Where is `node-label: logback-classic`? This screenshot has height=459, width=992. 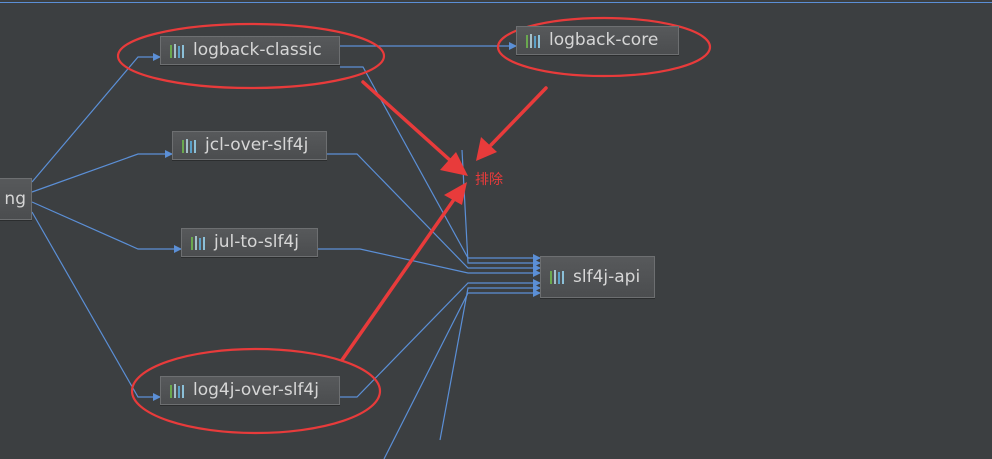 node-label: logback-classic is located at coordinates (257, 50).